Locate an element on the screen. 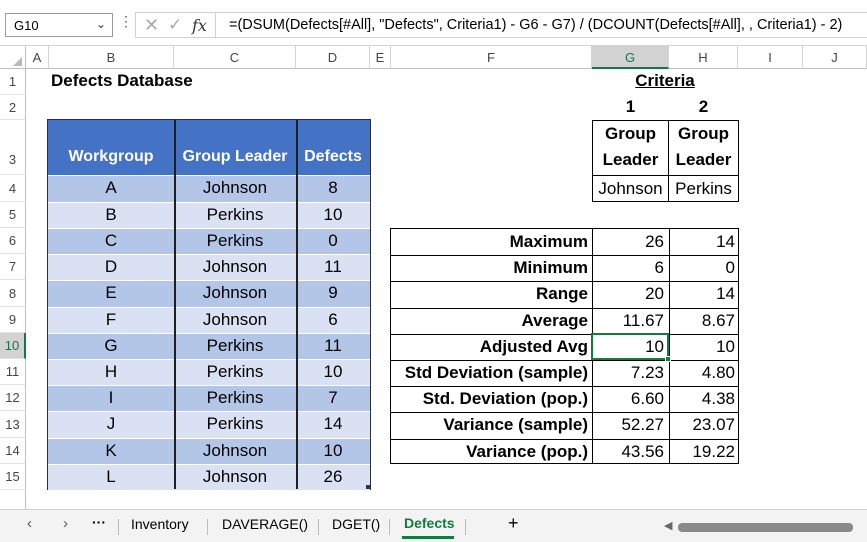 The width and height of the screenshot is (867, 542). name-box: G10 ⌄ is located at coordinates (59, 25).